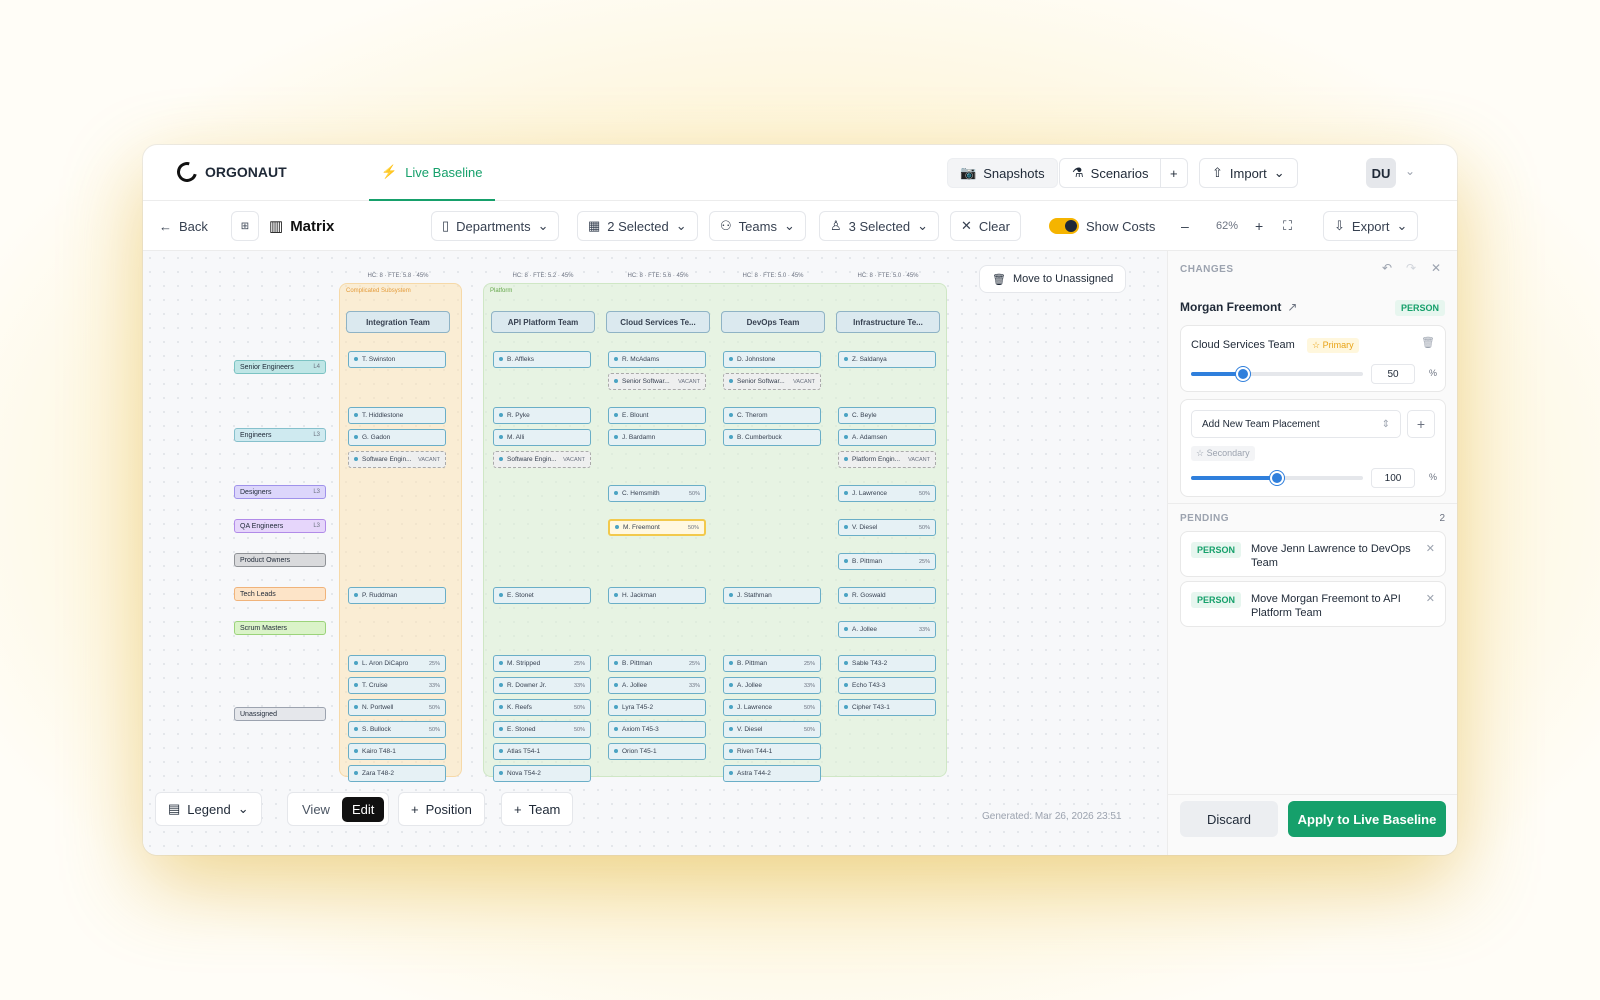 The height and width of the screenshot is (1000, 1600). I want to click on export-button: ⇩ Export ⌄, so click(1371, 226).